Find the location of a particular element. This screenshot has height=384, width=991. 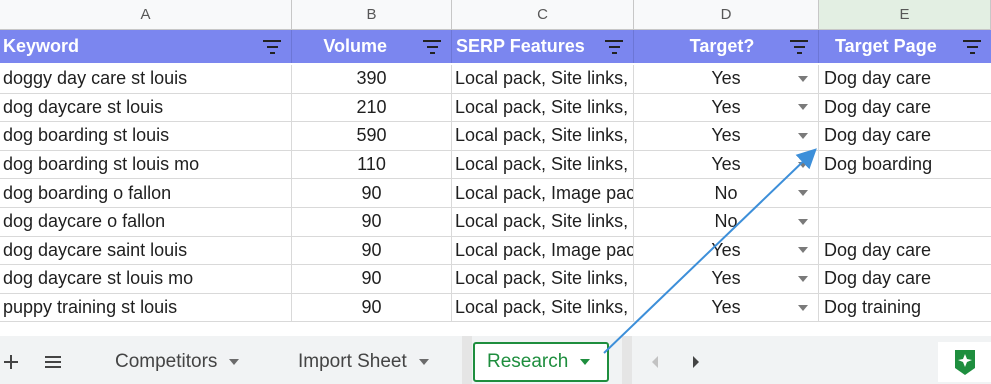

header-serp-features: SERP Features is located at coordinates (543, 46).